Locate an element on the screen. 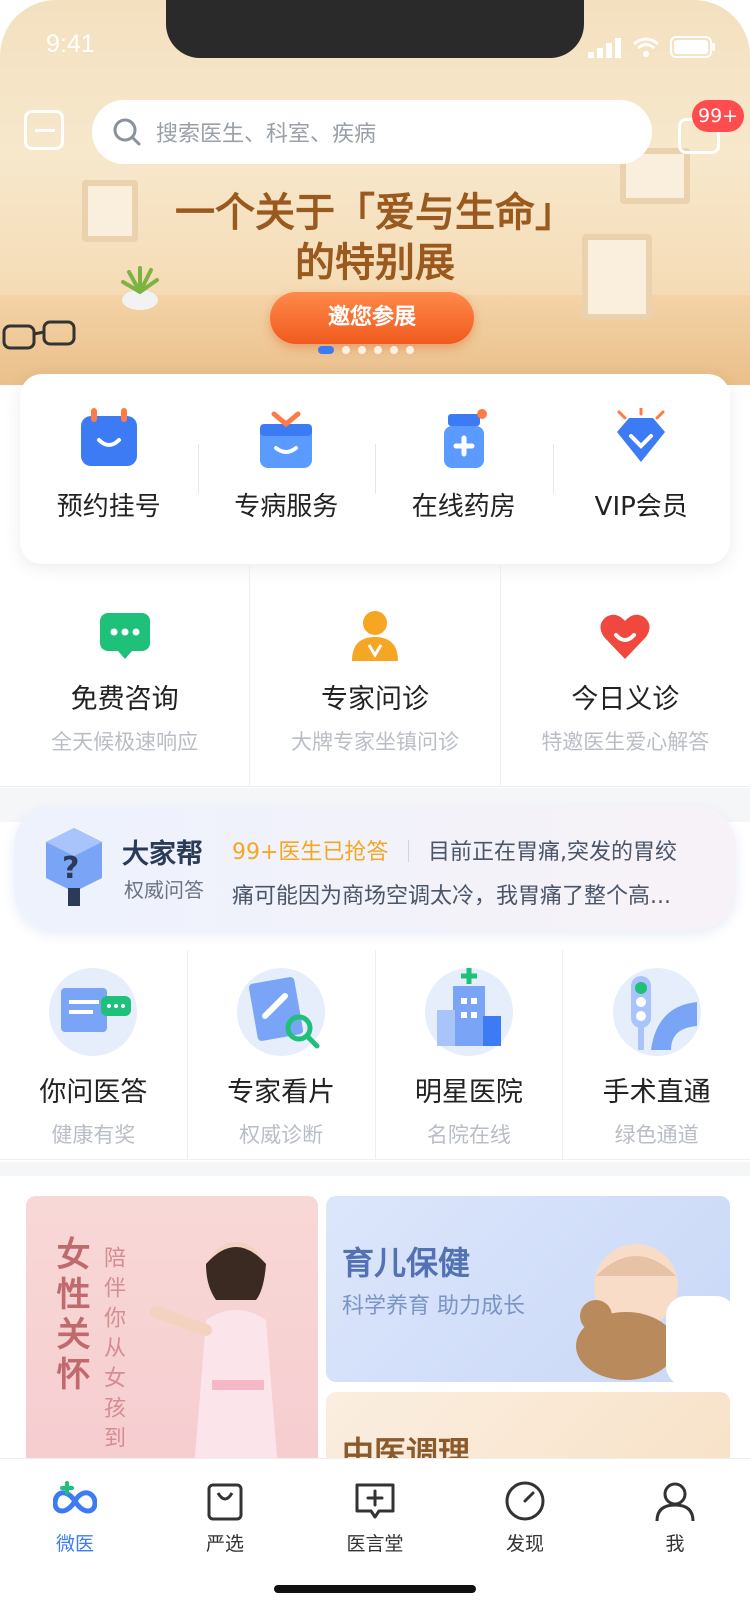 This screenshot has width=750, height=1624. tab-label: 严选 is located at coordinates (224, 1544).